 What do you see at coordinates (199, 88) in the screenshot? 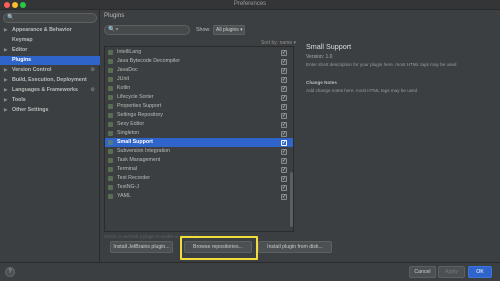
I see `plugin-row: Kotlin ✓` at bounding box center [199, 88].